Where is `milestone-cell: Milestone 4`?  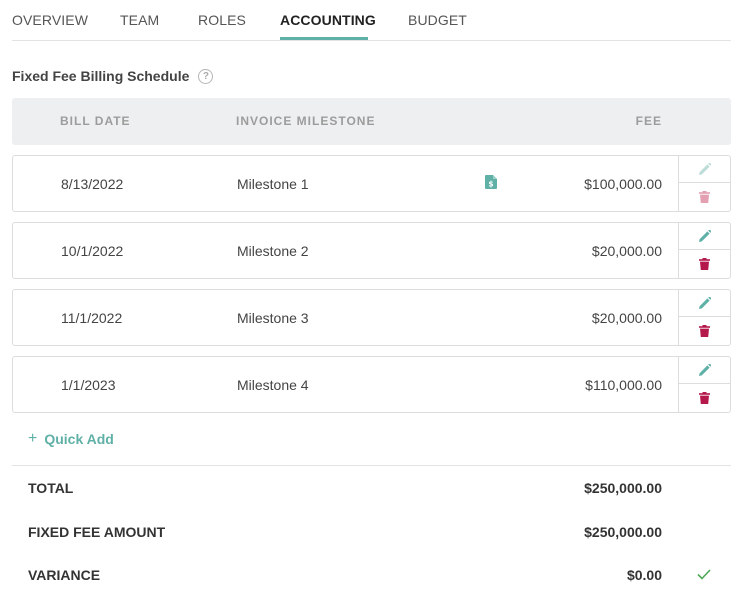 milestone-cell: Milestone 4 is located at coordinates (273, 385).